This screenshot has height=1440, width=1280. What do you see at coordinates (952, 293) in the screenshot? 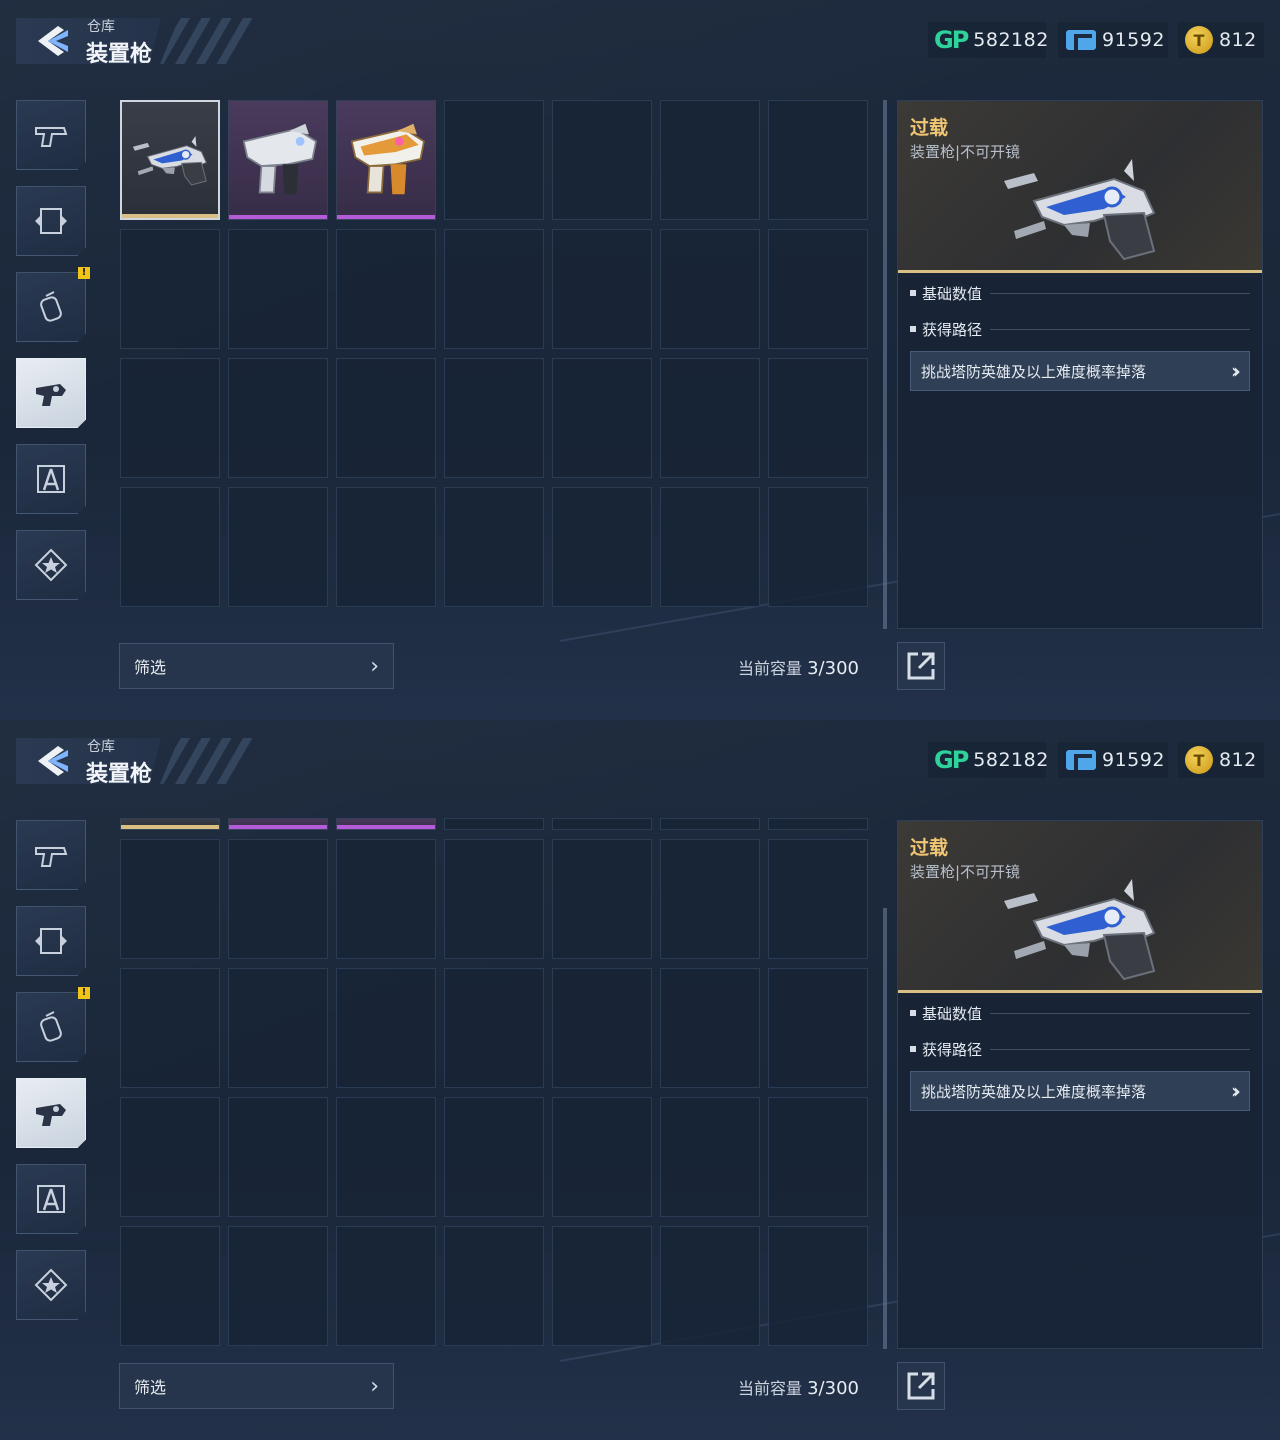
I see `section-label: 基础数值` at bounding box center [952, 293].